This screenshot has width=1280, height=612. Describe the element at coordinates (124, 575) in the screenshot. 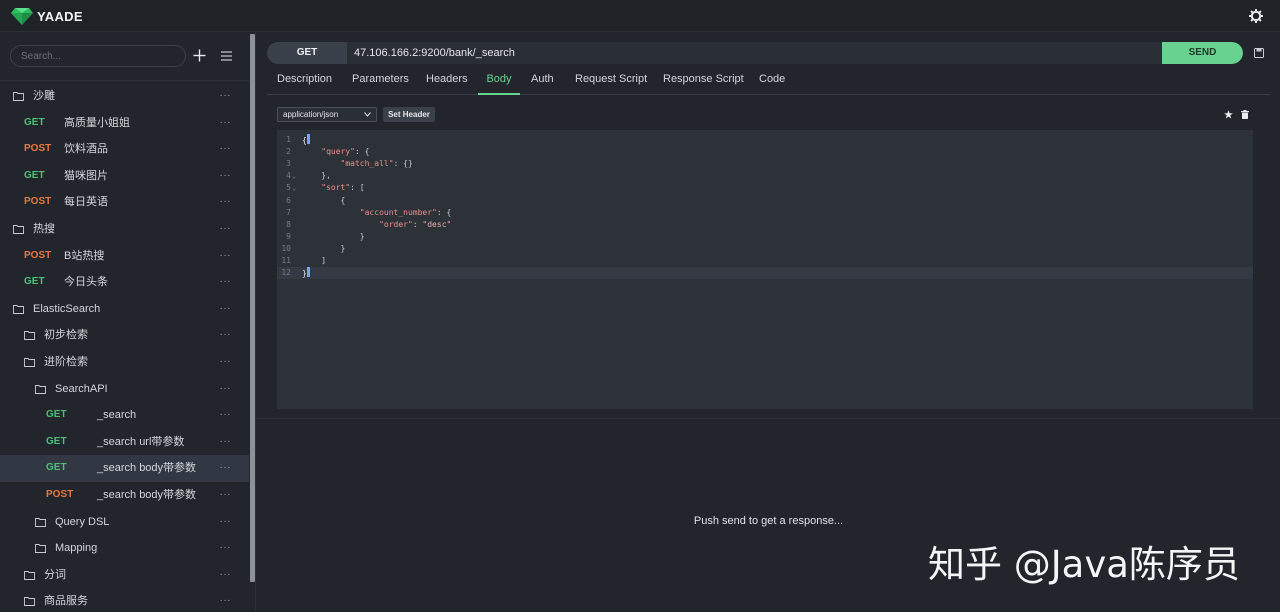

I see `tree-folder: 分词 ···` at that location.